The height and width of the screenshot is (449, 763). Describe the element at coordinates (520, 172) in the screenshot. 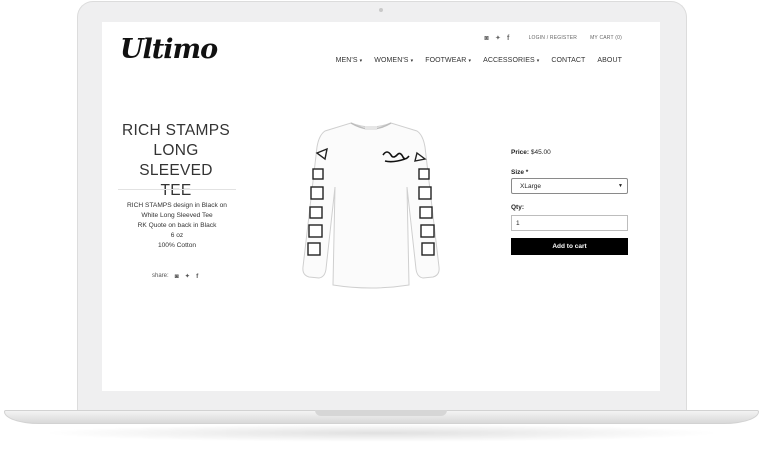

I see `size-label: Size *` at that location.